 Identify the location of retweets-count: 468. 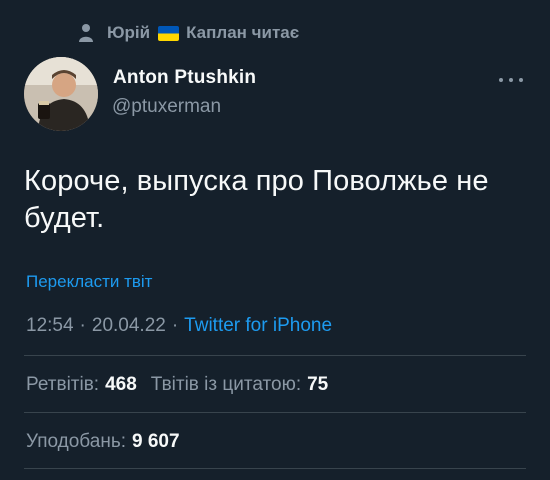
(121, 384).